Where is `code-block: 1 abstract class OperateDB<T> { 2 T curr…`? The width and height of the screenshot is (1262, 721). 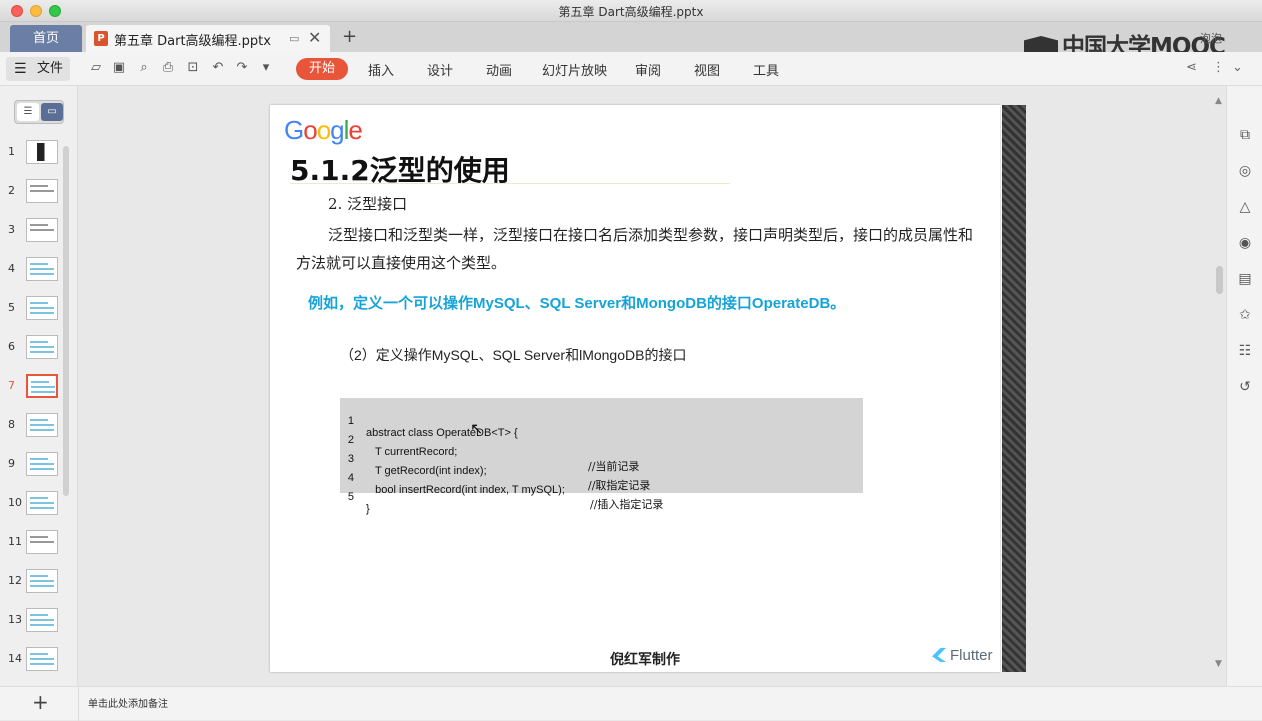 code-block: 1 abstract class OperateDB<T> { 2 T curr… is located at coordinates (601, 456).